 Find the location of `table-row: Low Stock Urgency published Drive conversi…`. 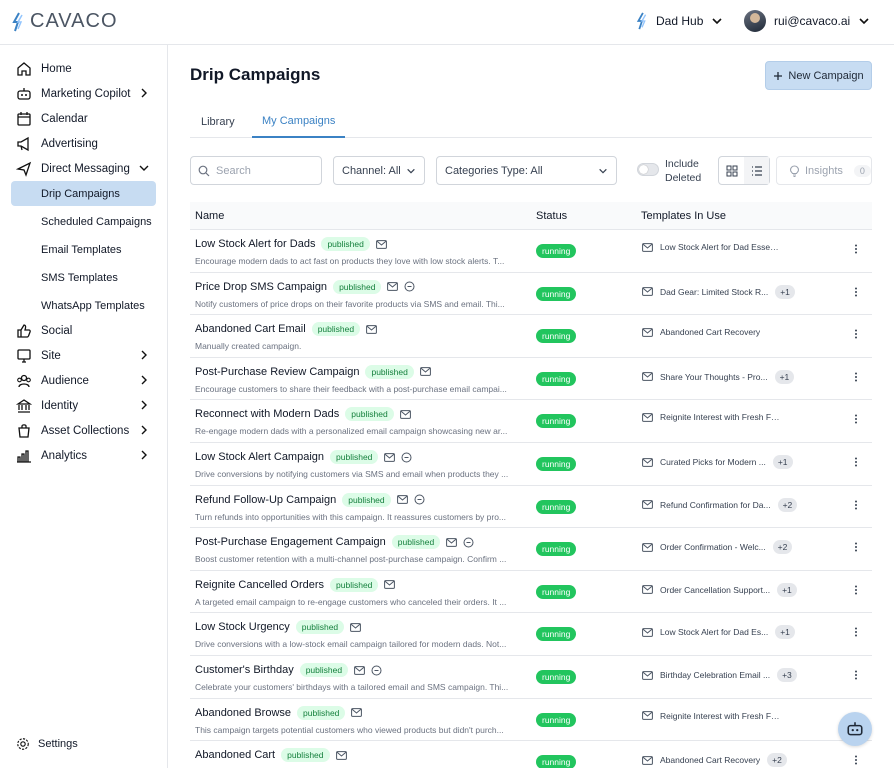

table-row: Low Stock Urgency published Drive conversi… is located at coordinates (531, 634).